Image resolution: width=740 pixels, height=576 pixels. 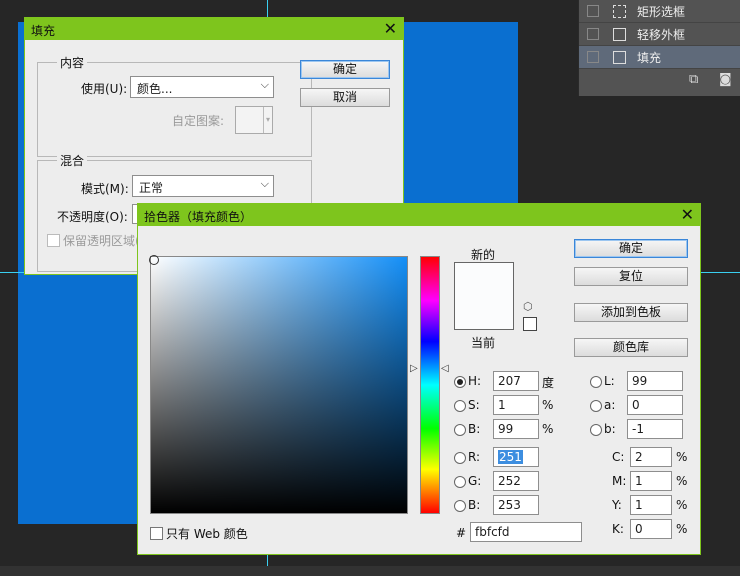 What do you see at coordinates (609, 381) in the screenshot?
I see `lightness-label: L:` at bounding box center [609, 381].